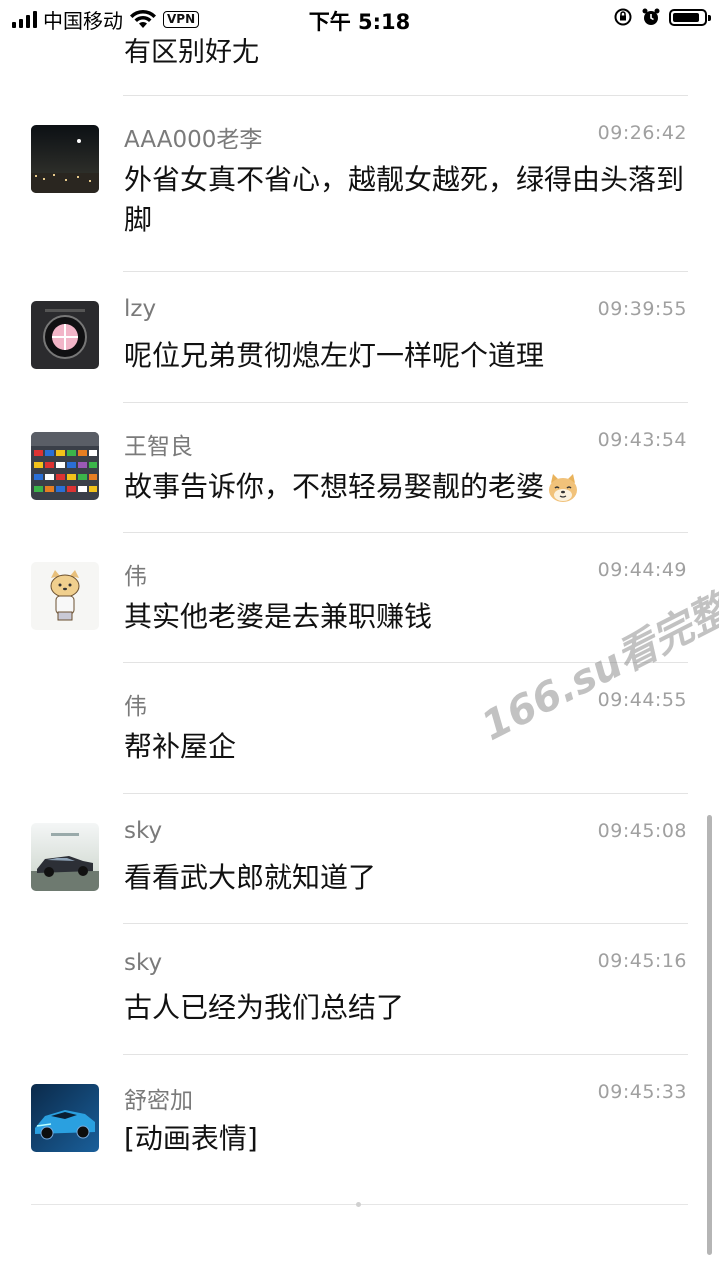 Image resolution: width=719 pixels, height=1280 pixels. Describe the element at coordinates (651, 16) in the screenshot. I see `alarm-icon` at that location.